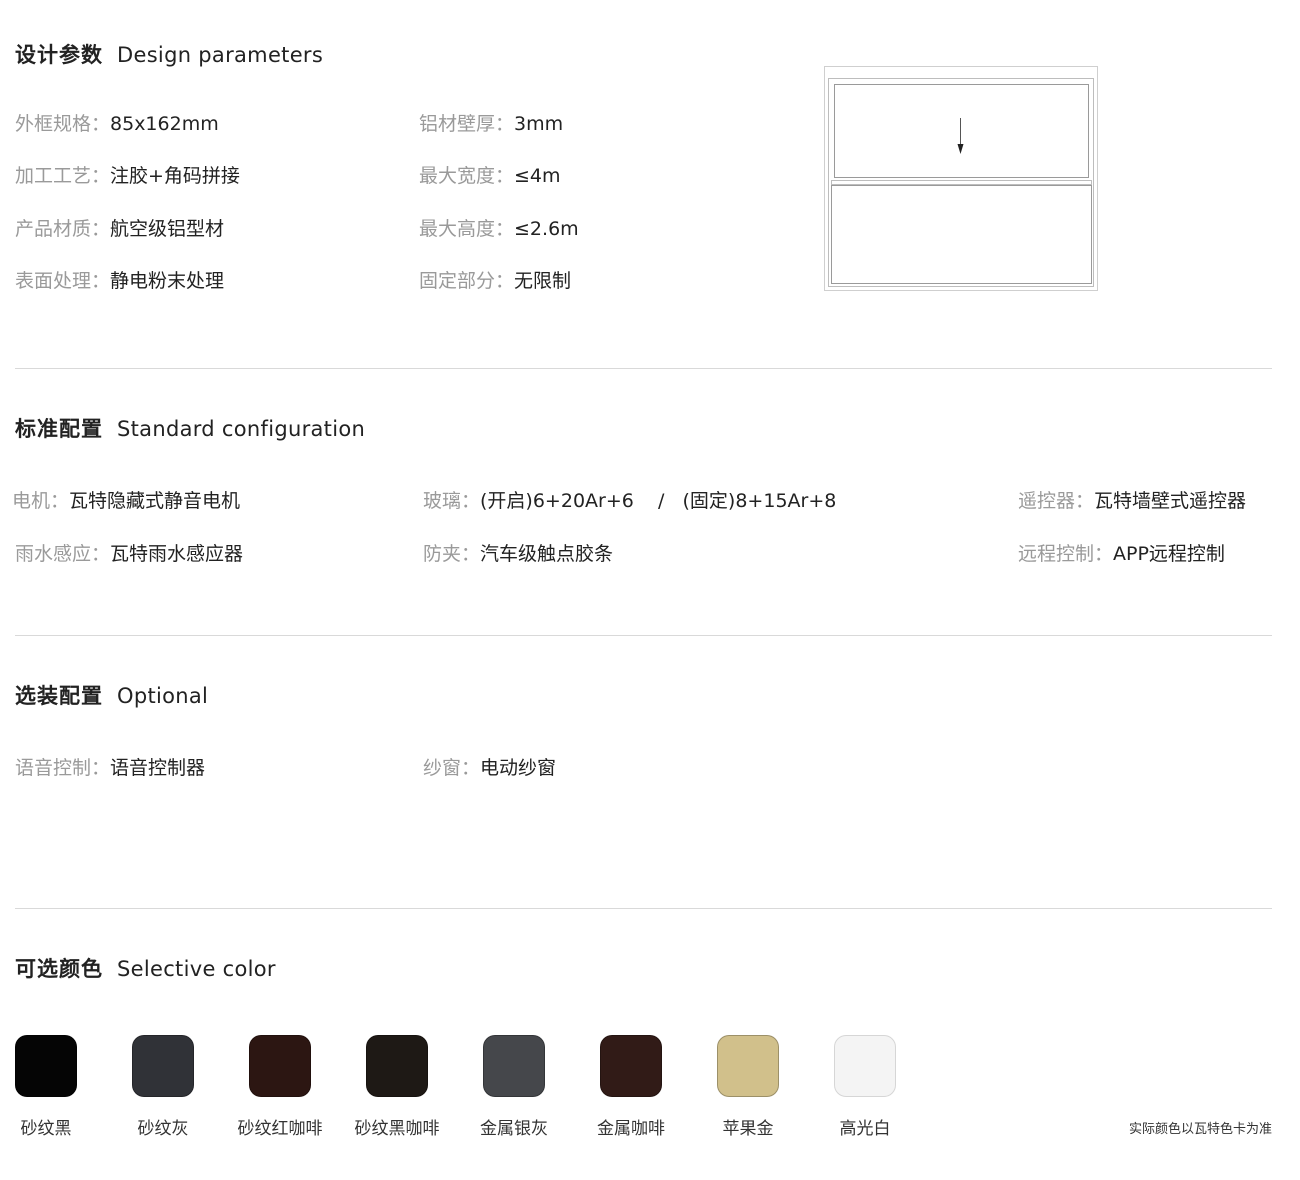 Image resolution: width=1300 pixels, height=1180 pixels. I want to click on section-standard-header: 标准配置 Standard configuration, so click(190, 428).